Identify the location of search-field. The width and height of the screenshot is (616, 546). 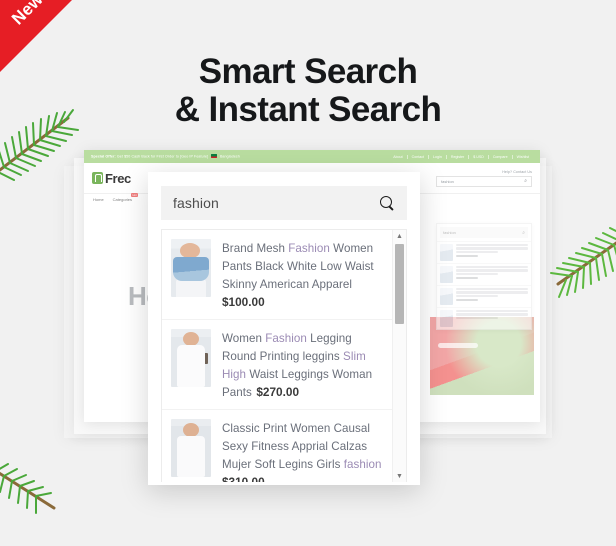
(284, 203).